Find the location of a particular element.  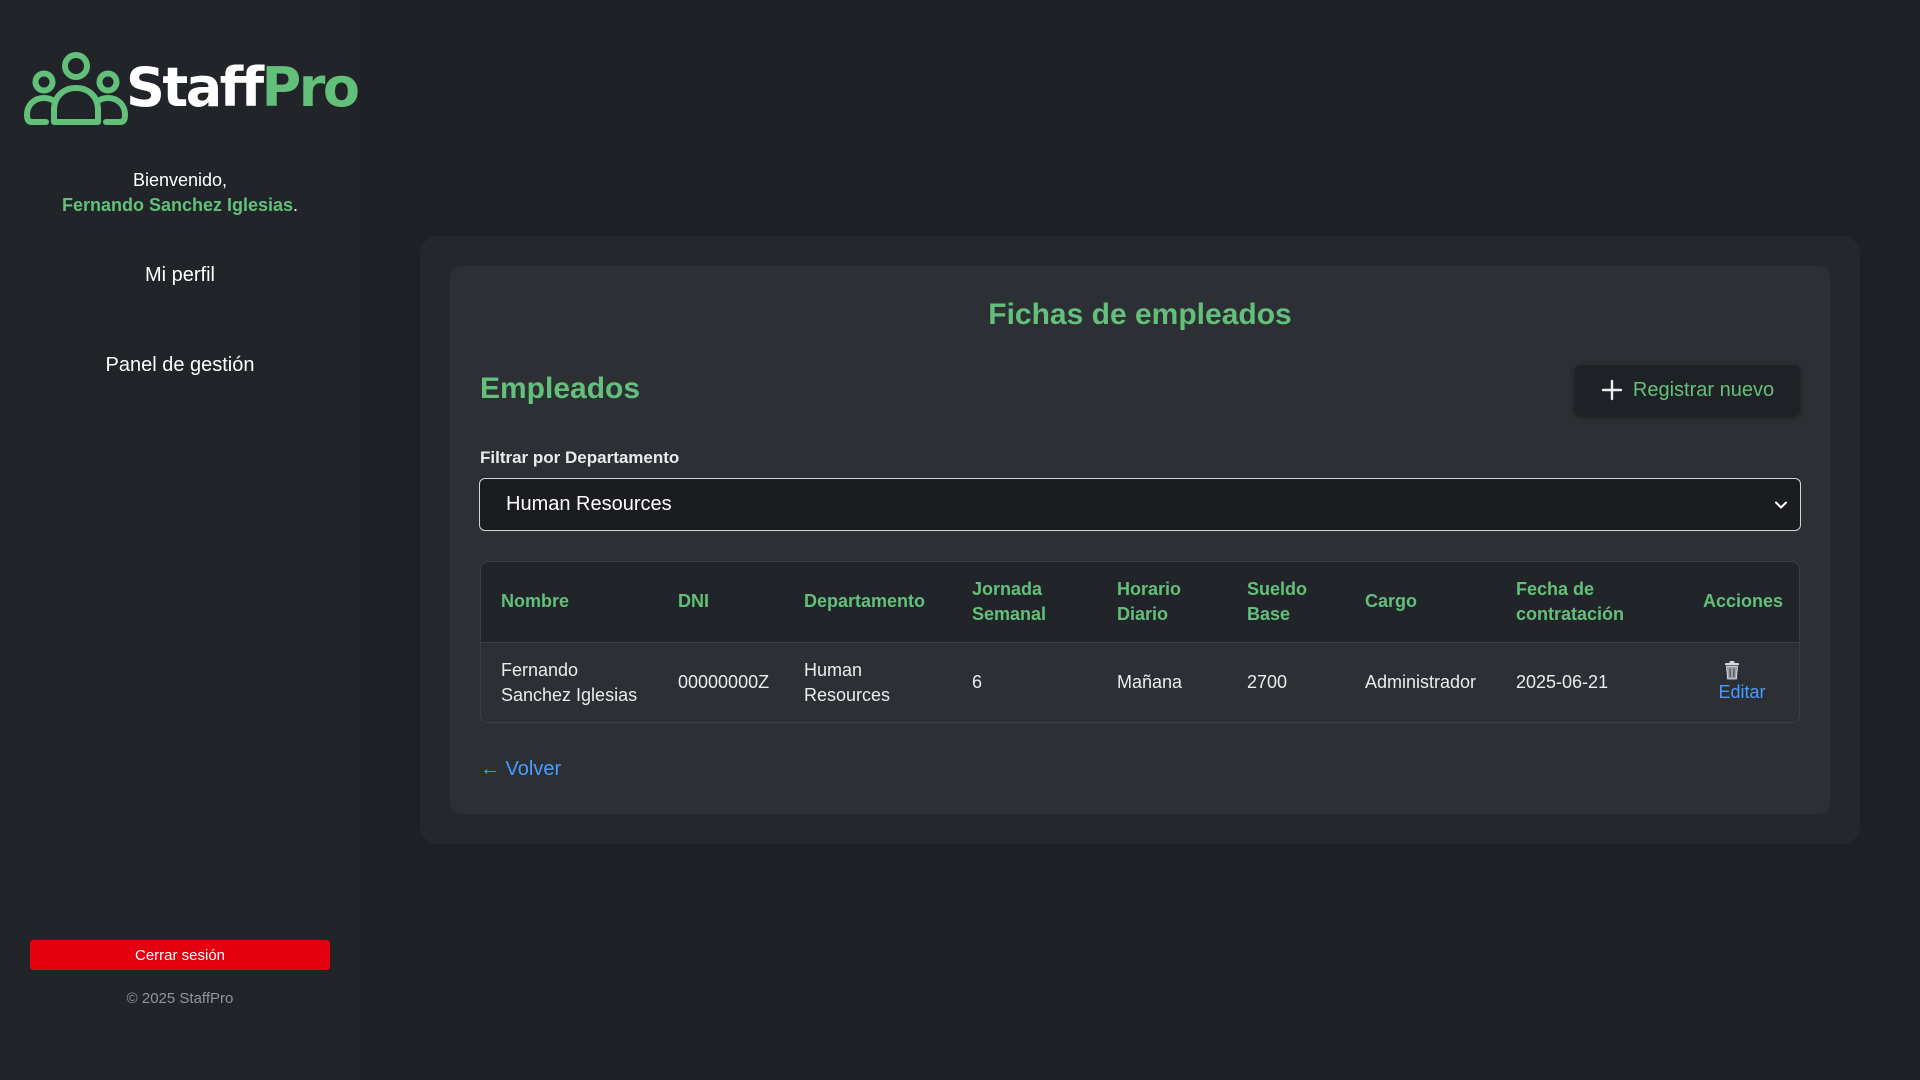

cell-fecha-contratacion: 2025-06-21 is located at coordinates (1562, 682).